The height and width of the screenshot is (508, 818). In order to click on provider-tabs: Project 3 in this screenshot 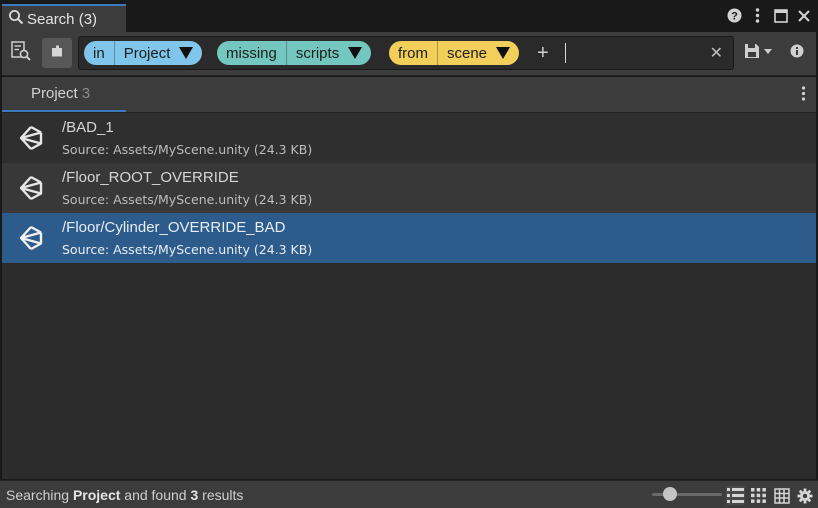, I will do `click(409, 95)`.